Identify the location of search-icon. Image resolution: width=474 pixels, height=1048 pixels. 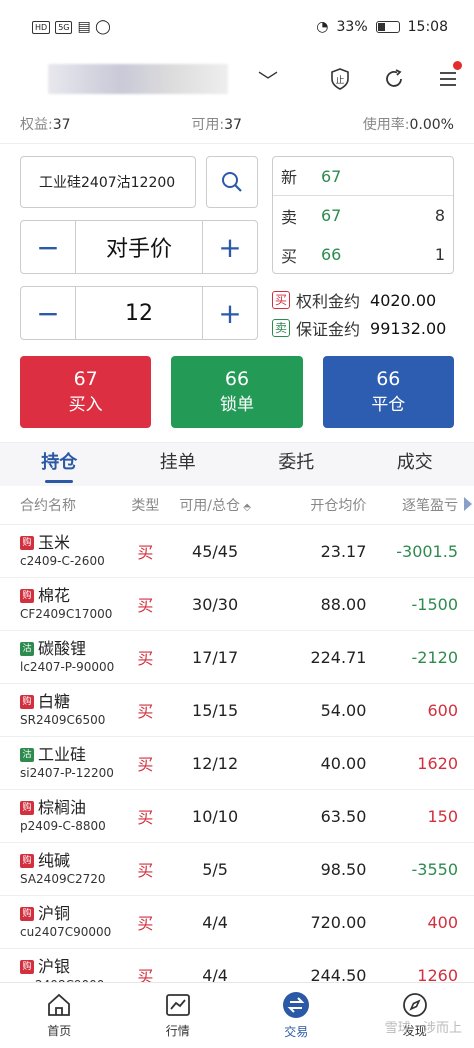
(232, 182).